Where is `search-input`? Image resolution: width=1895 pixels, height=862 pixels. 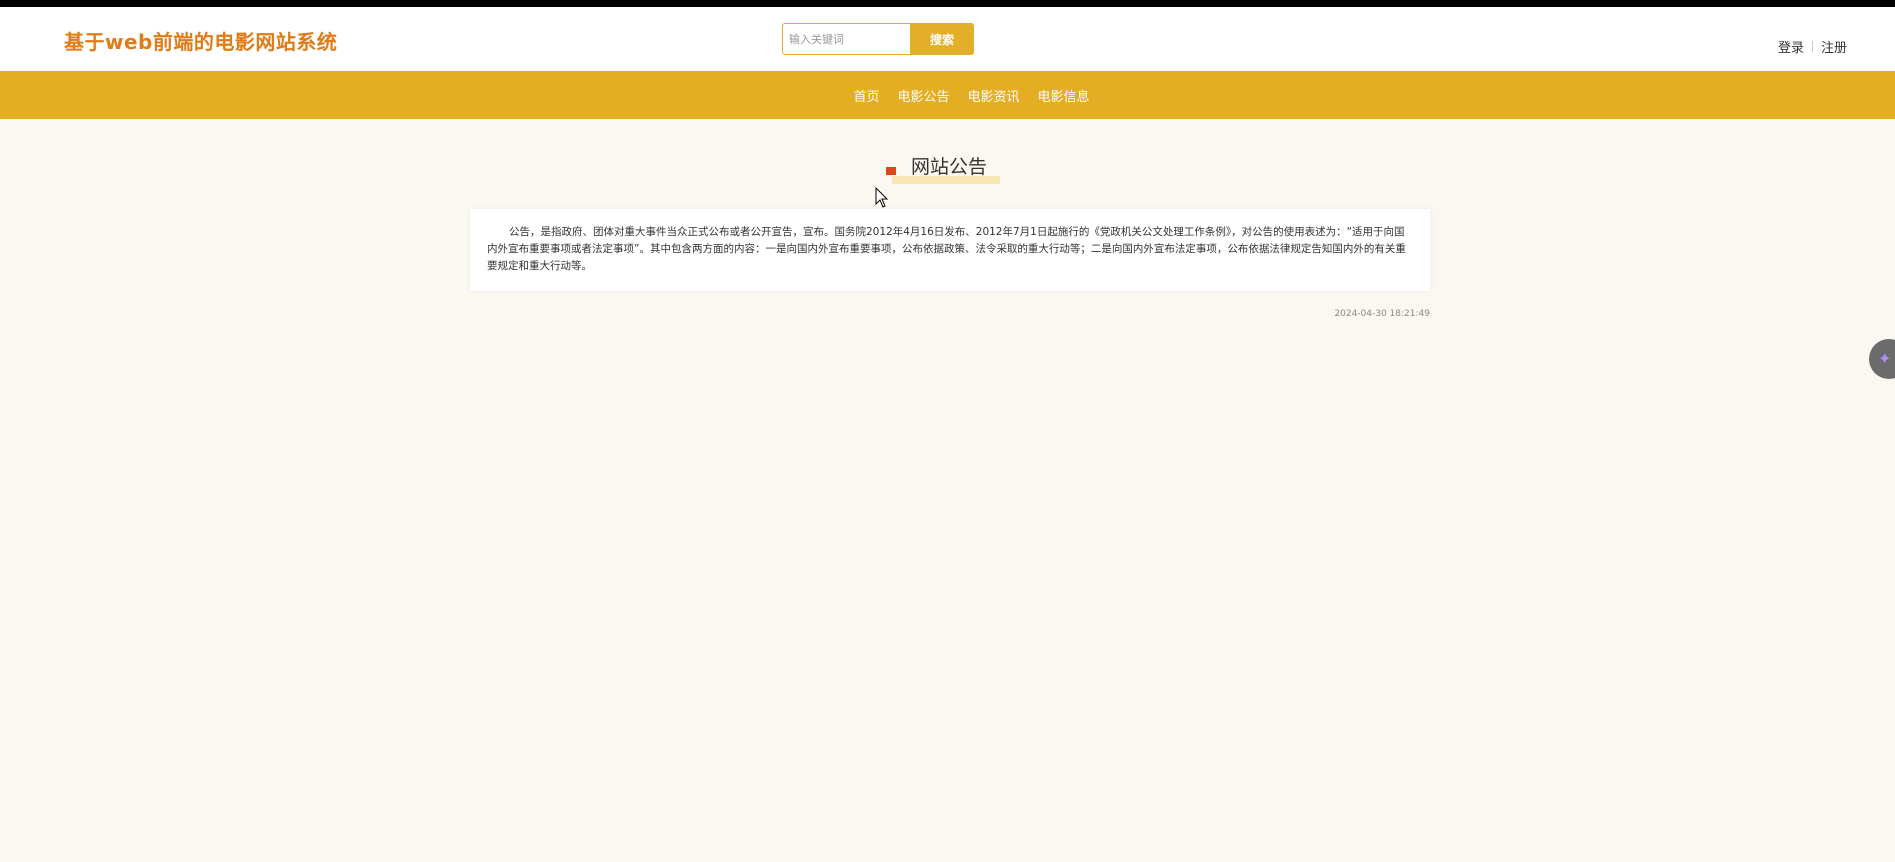
search-input is located at coordinates (846, 39).